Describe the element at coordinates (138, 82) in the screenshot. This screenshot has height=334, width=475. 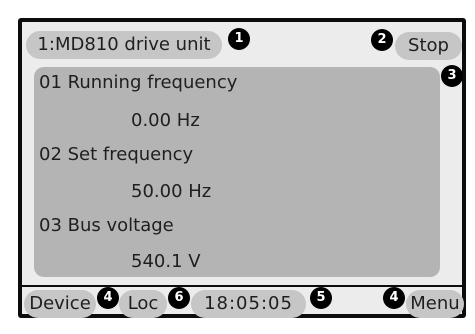
I see `parameter-name: 01 Running frequency` at that location.